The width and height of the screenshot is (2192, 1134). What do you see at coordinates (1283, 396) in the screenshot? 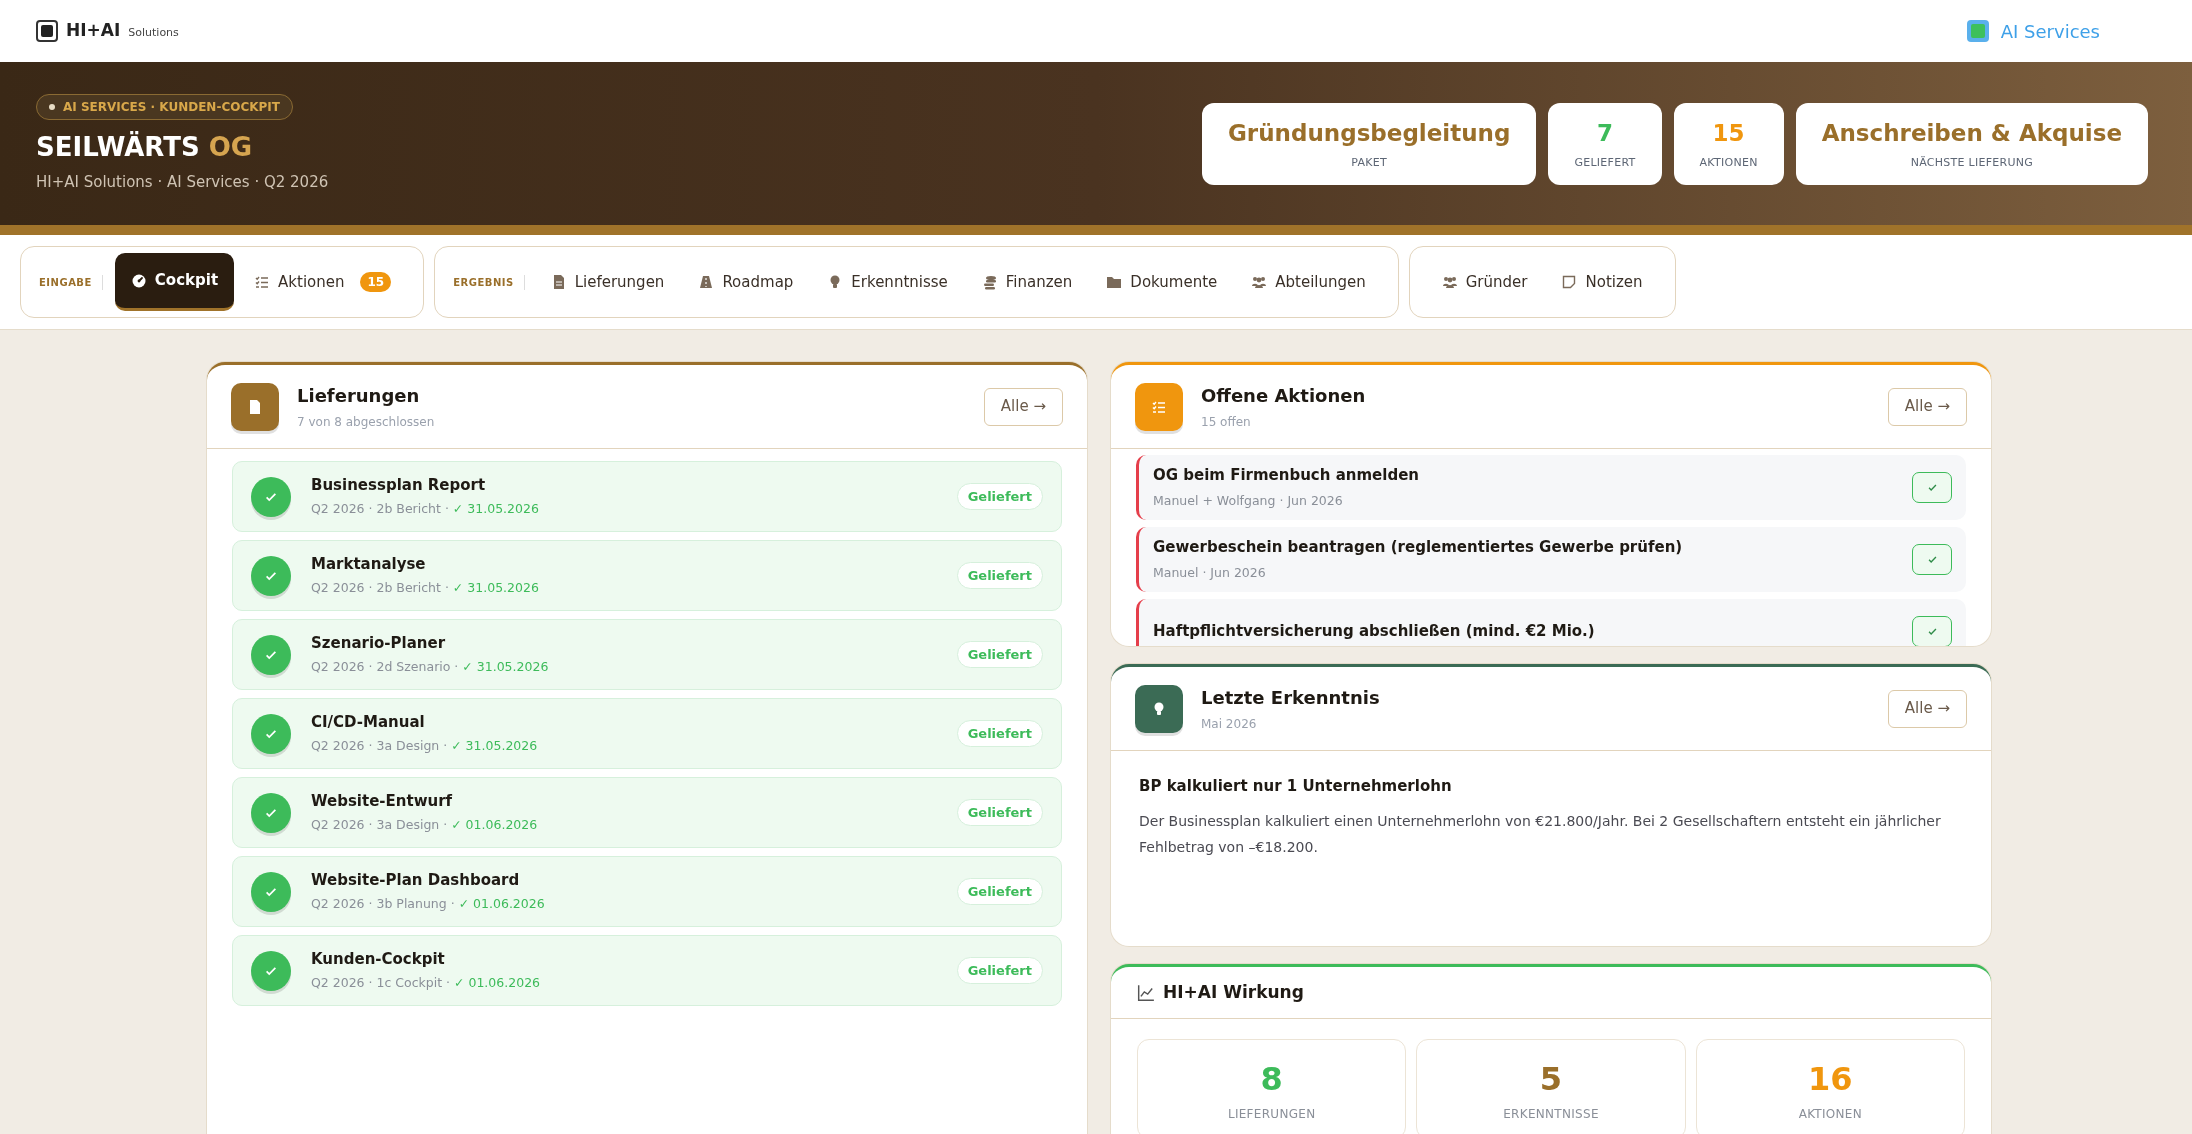
I see `card-title: Offene Aktionen` at bounding box center [1283, 396].